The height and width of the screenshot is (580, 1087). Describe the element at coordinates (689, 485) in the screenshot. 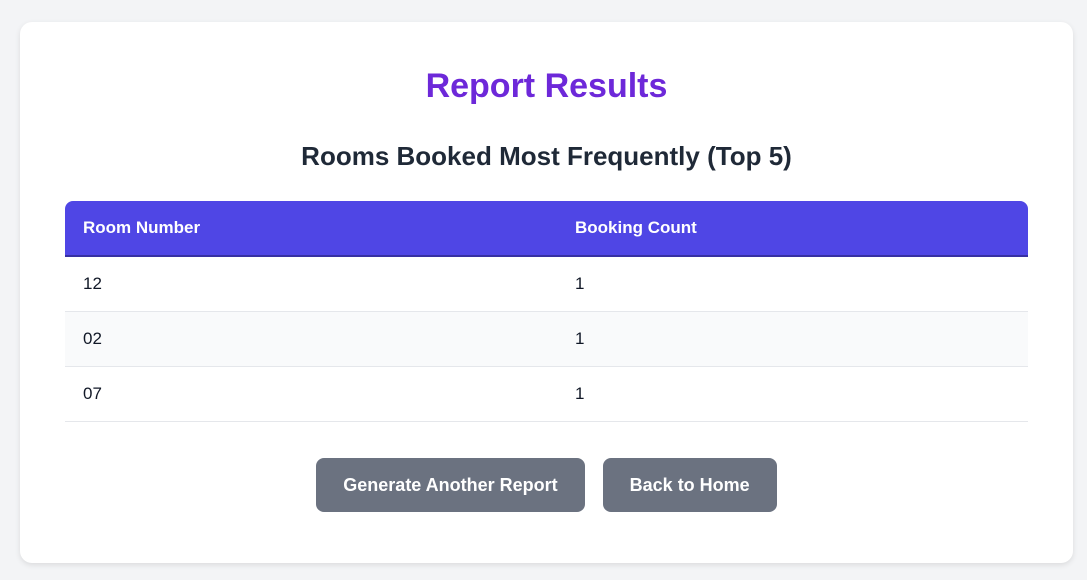

I see `back-to-home-button: Back to Home` at that location.